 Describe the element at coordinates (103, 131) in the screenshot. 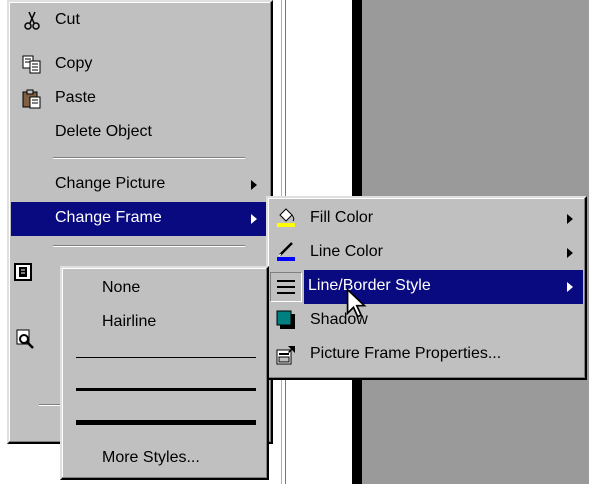

I see `menu-item-label: Delete Object` at that location.